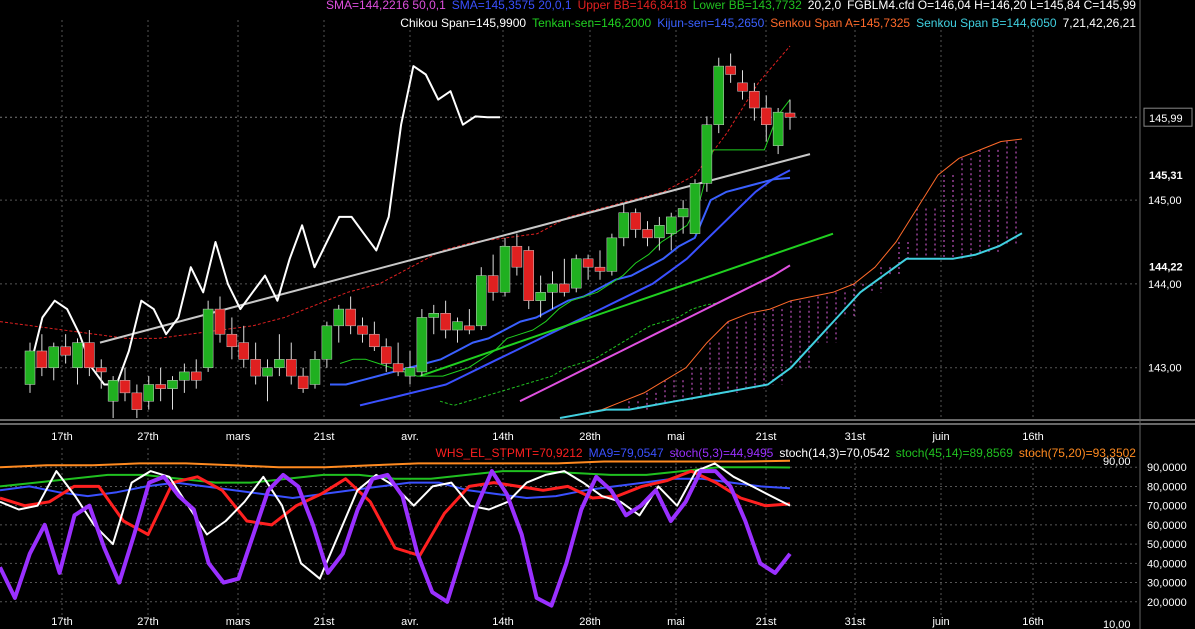 The width and height of the screenshot is (1195, 629). Describe the element at coordinates (632, 6) in the screenshot. I see `legend-item: Upper BB=146,8418` at that location.